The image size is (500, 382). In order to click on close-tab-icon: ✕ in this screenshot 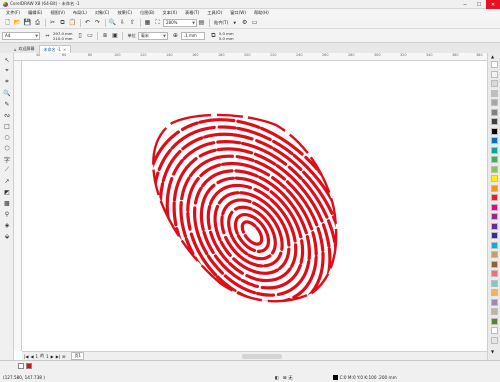, I will do `click(64, 49)`.